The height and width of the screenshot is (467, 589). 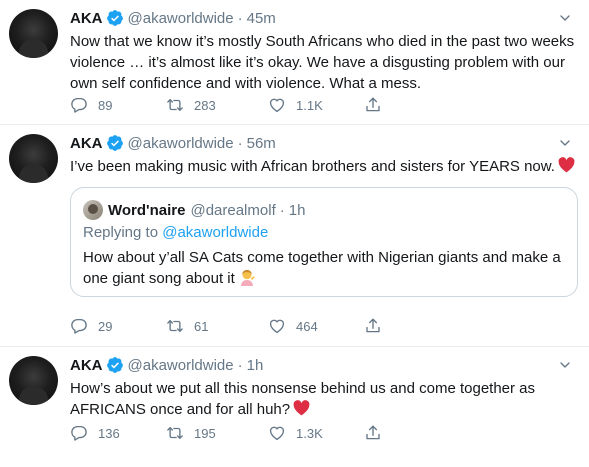 I want to click on quoted-tweet-header: Word'naire @darealmolf · 1h, so click(x=194, y=210).